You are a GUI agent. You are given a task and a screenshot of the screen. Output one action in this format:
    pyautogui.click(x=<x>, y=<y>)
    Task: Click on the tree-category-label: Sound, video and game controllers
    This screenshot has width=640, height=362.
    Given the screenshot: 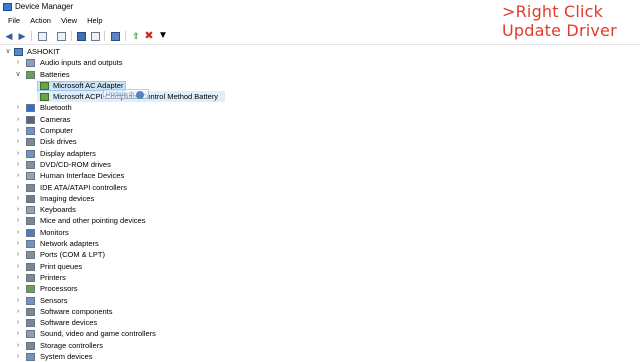 What is the action you would take?
    pyautogui.click(x=98, y=334)
    